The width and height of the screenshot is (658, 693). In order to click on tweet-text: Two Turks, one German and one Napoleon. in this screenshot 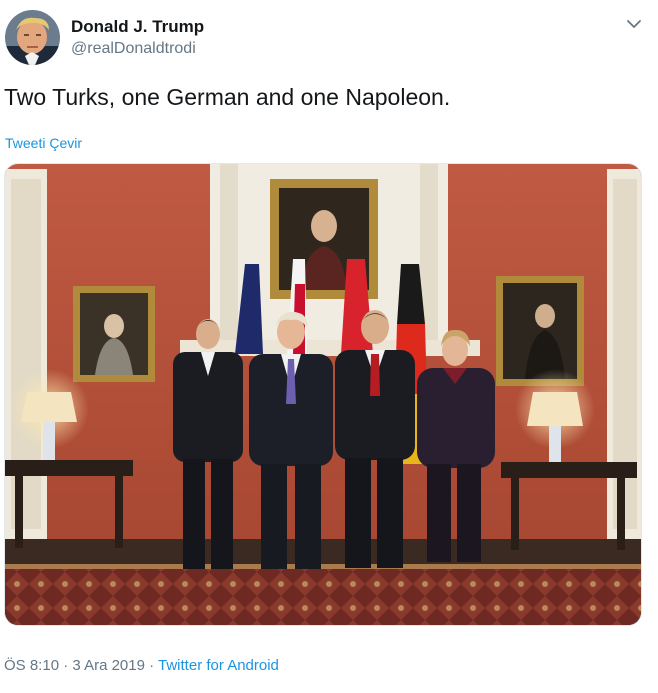, I will do `click(227, 97)`.